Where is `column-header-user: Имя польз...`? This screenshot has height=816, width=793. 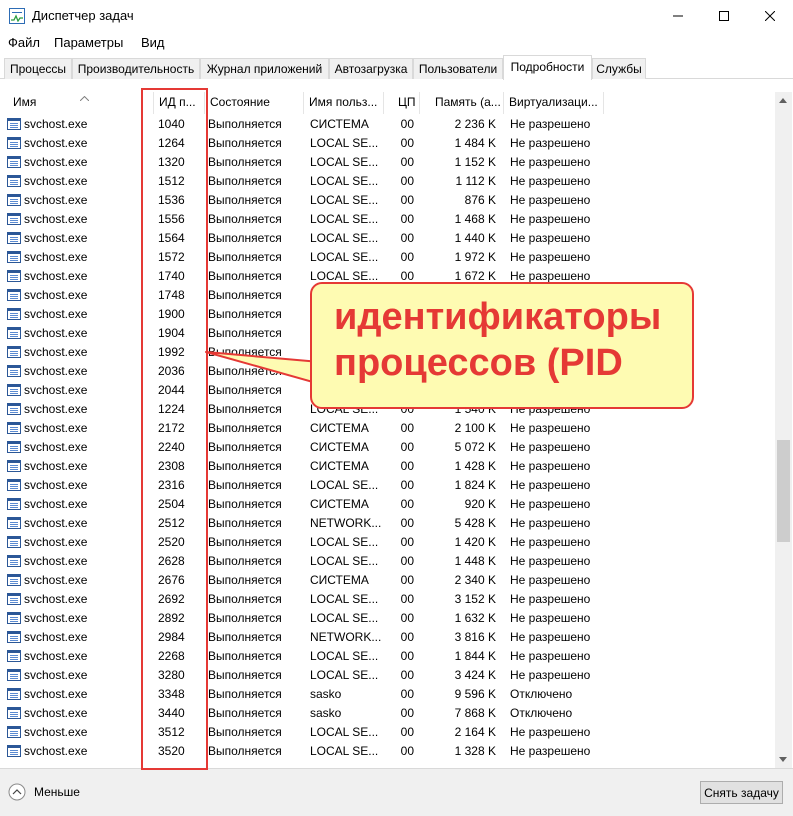
column-header-user: Имя польз... is located at coordinates (344, 103).